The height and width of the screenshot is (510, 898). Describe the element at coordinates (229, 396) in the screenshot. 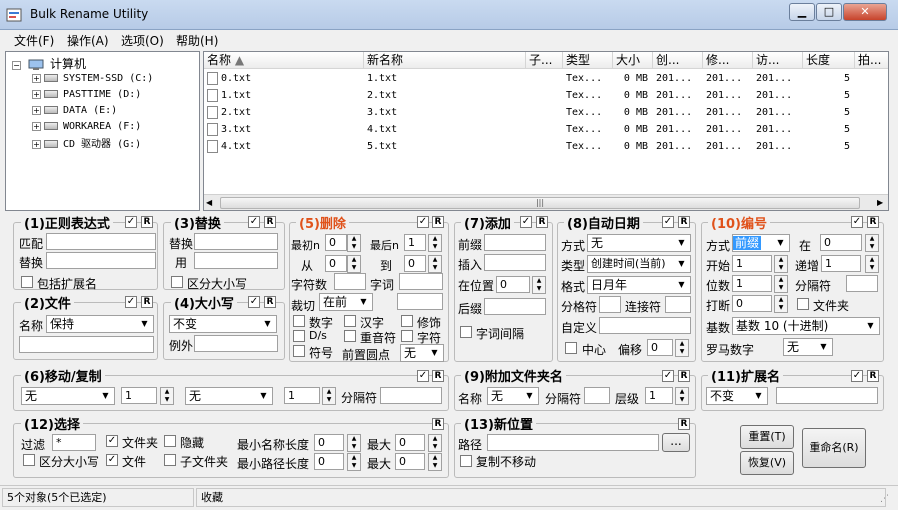

I see `movecopy-select-2: 无 ▼` at that location.